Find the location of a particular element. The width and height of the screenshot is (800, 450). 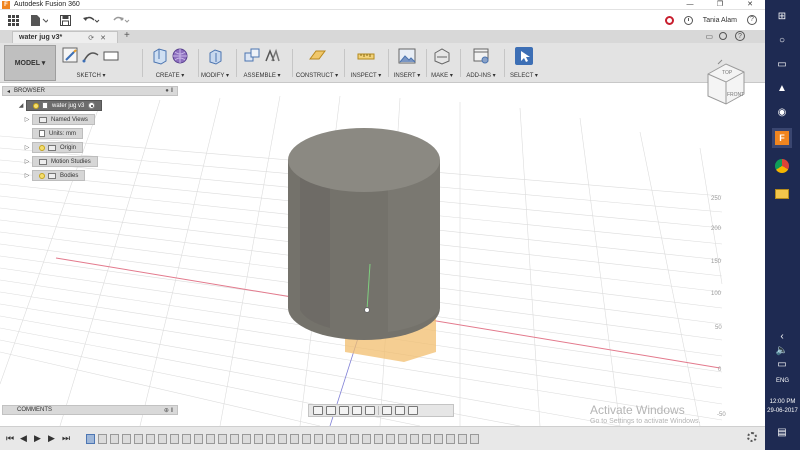

help-icon: ? is located at coordinates (752, 20).